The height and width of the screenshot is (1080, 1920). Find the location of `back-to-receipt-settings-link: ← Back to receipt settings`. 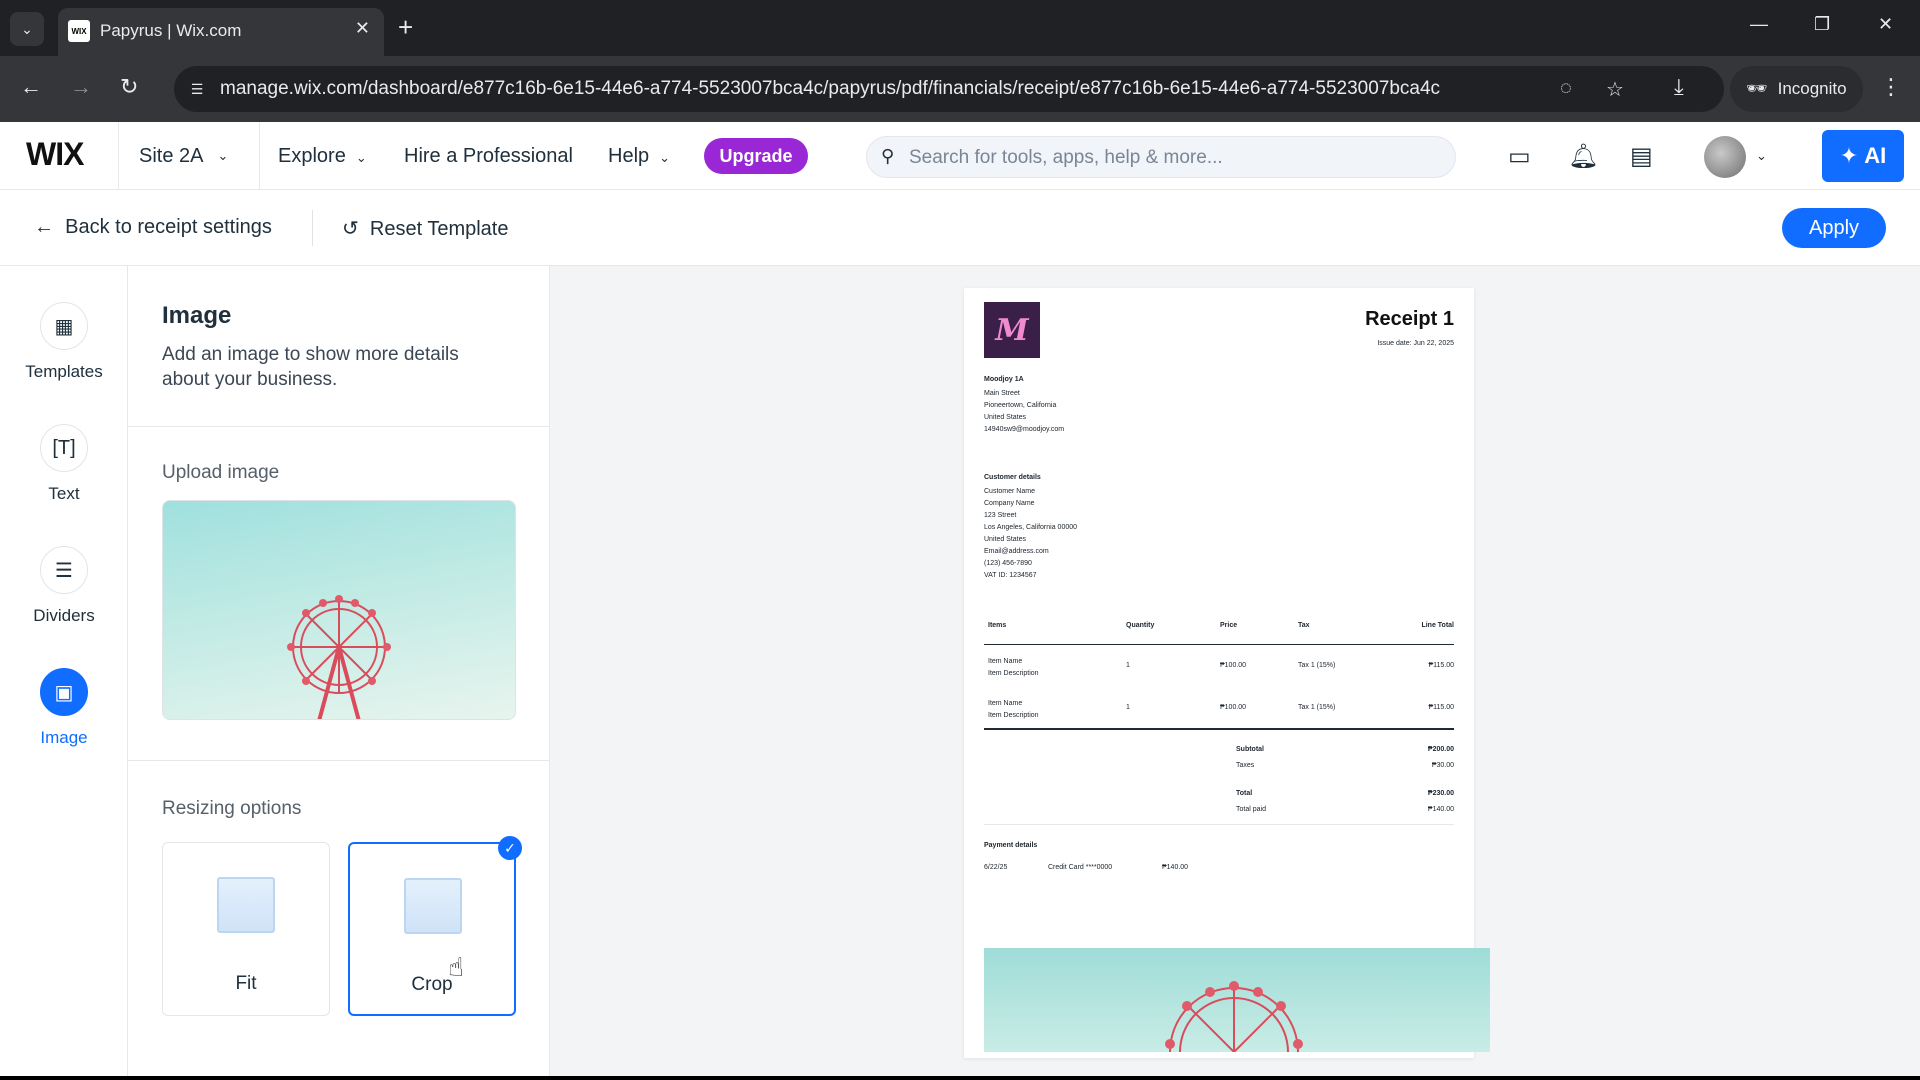

back-to-receipt-settings-link: ← Back to receipt settings is located at coordinates (153, 227).